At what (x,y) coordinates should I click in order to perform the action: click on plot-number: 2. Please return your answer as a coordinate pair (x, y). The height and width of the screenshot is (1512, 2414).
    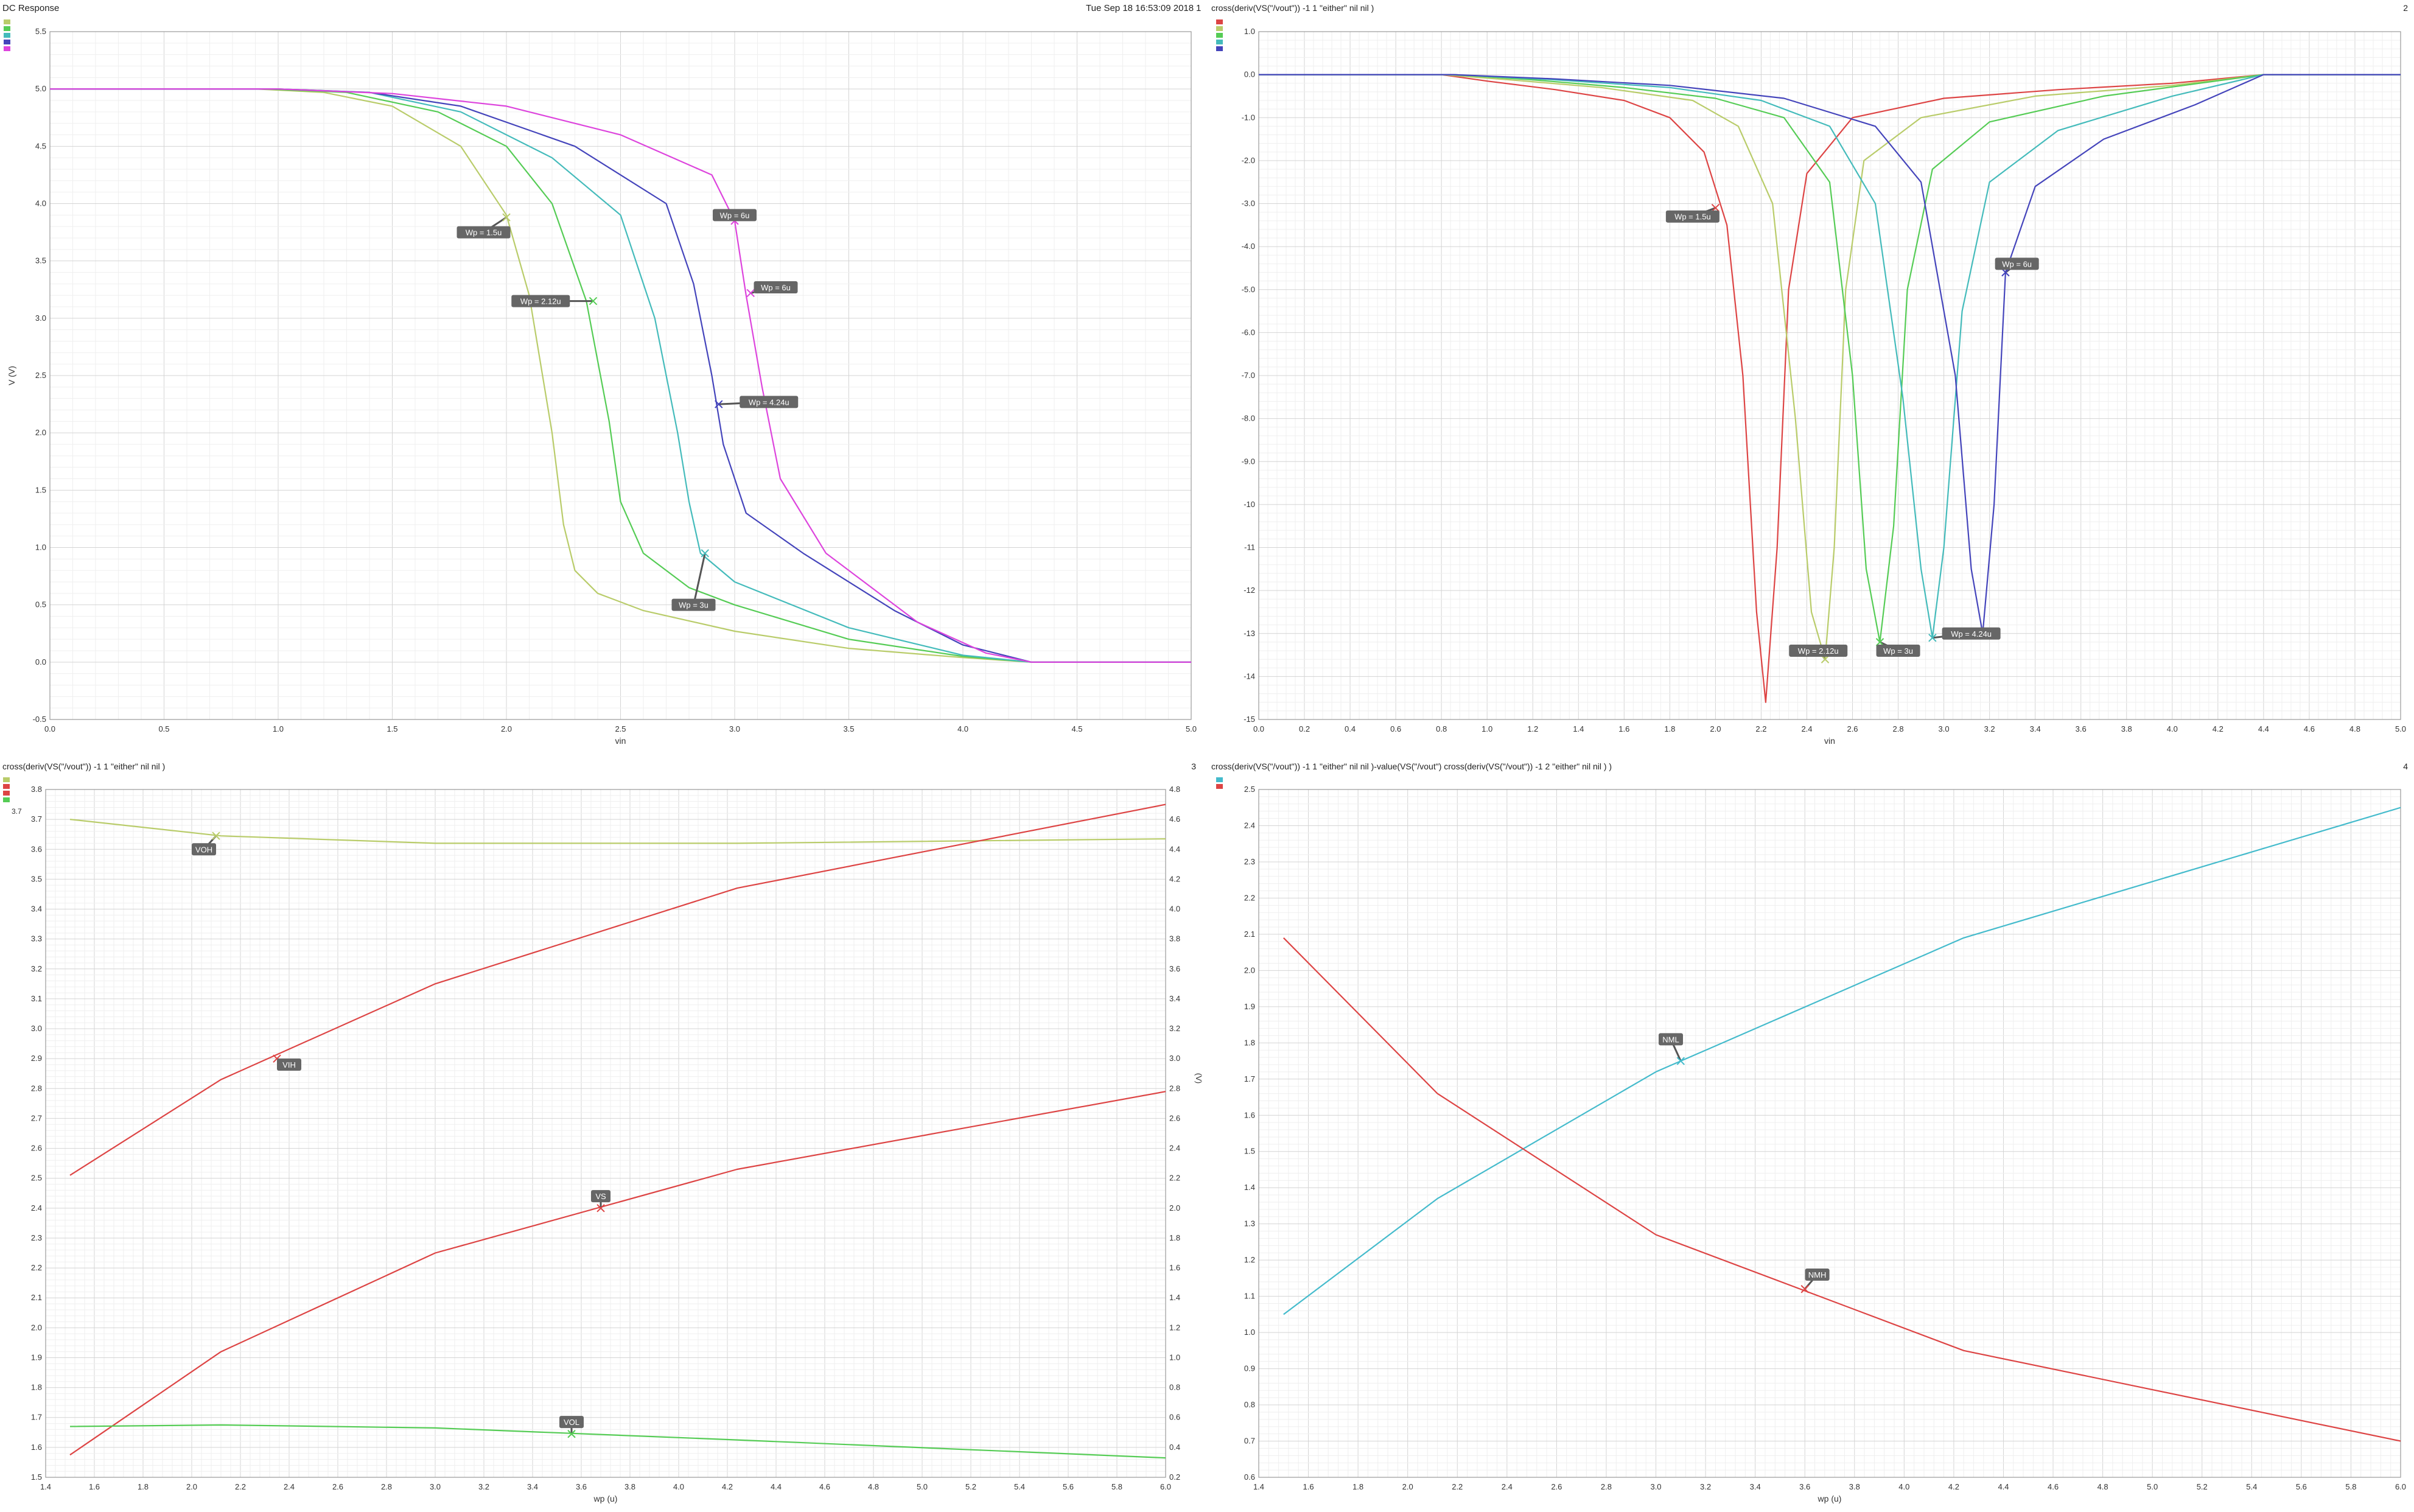
    Looking at the image, I should click on (2405, 8).